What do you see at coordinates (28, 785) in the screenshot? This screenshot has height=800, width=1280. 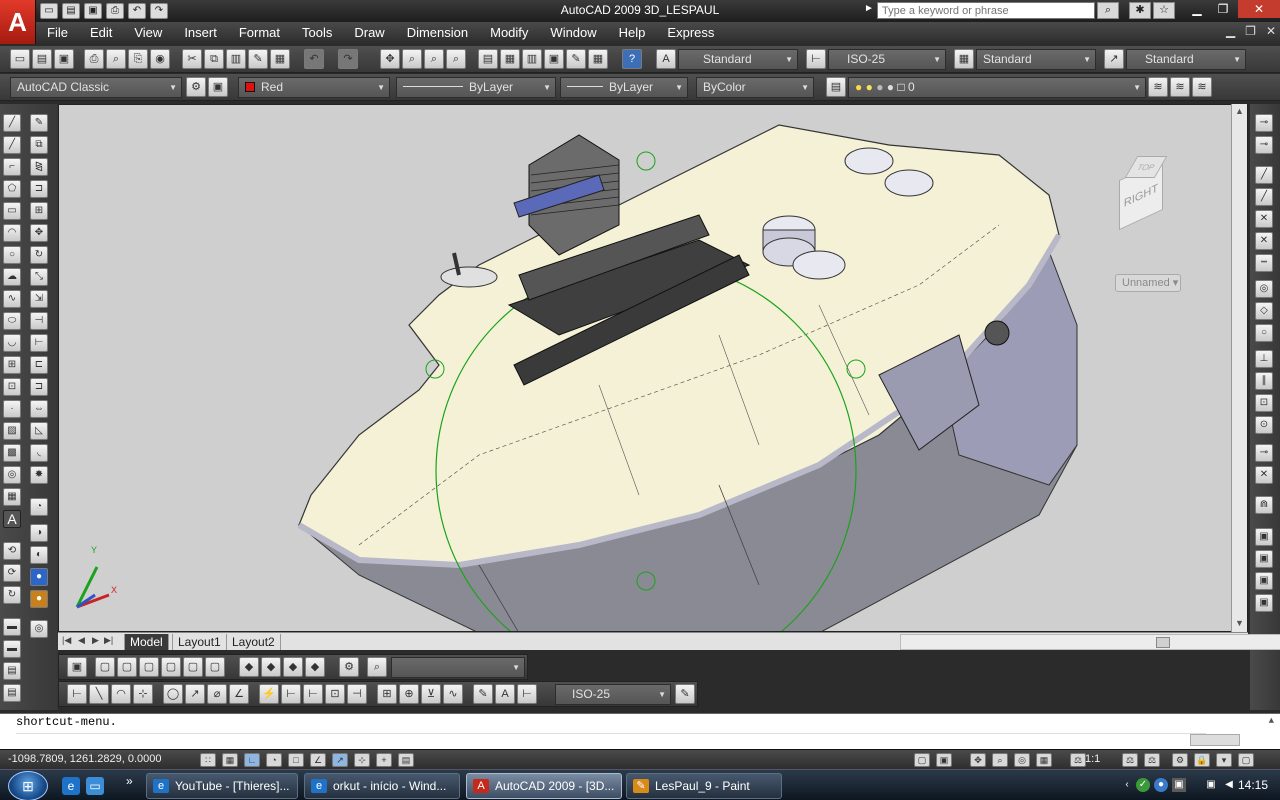 I see `start-button: ⊞` at bounding box center [28, 785].